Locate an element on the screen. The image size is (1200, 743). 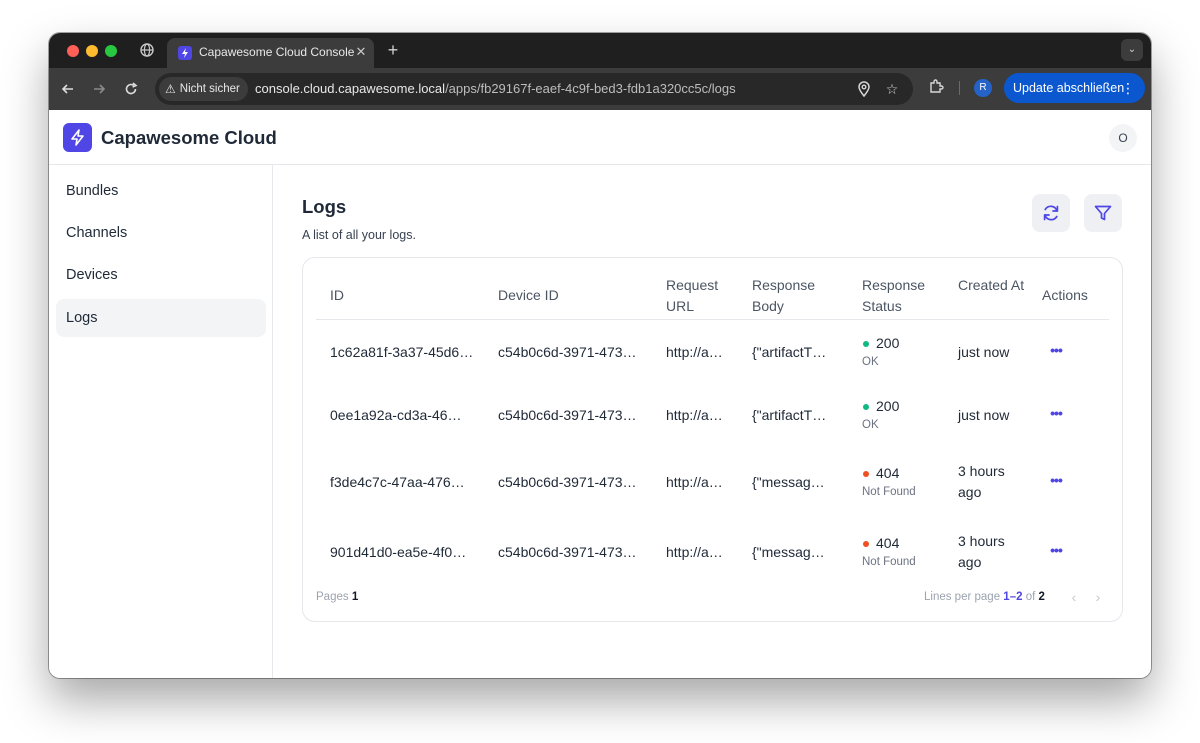
star-icon: ☆ is located at coordinates (892, 89).